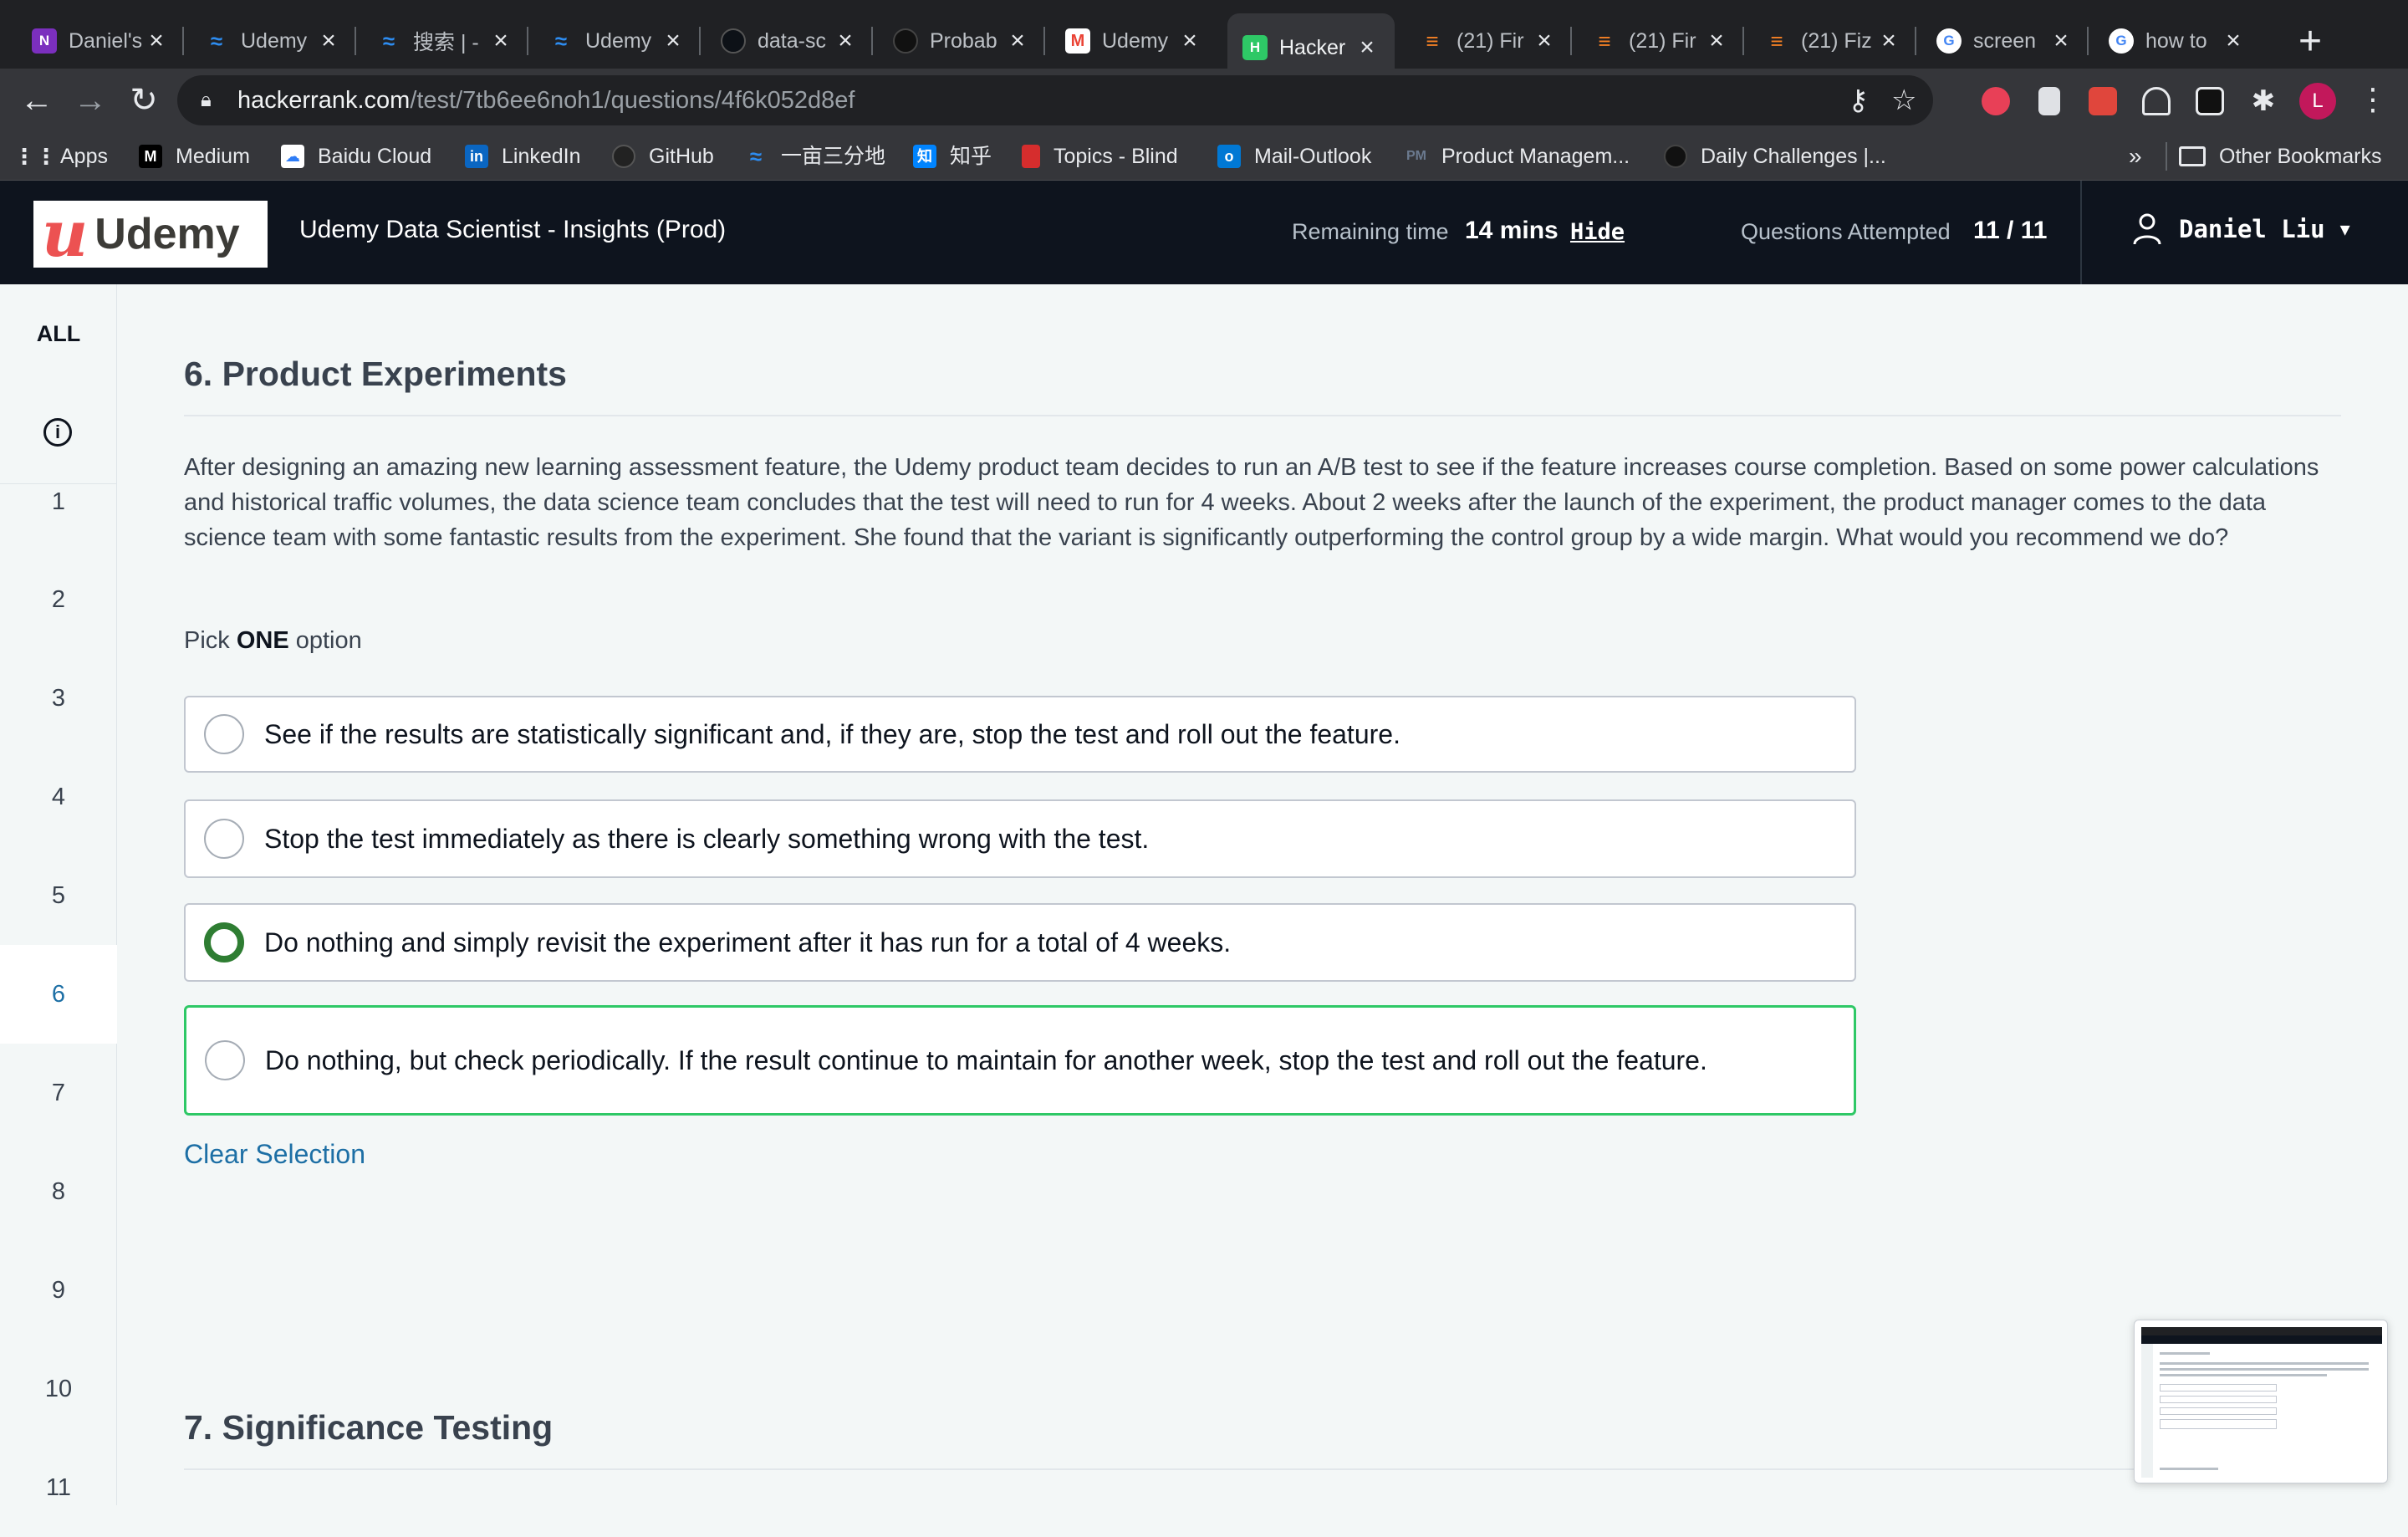  Describe the element at coordinates (2218, 1424) in the screenshot. I see `thumb-option` at that location.